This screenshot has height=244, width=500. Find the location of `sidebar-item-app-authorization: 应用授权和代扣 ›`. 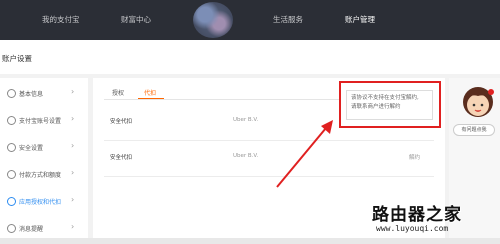

sidebar-item-app-authorization: 应用授权和代扣 › is located at coordinates (44, 202).